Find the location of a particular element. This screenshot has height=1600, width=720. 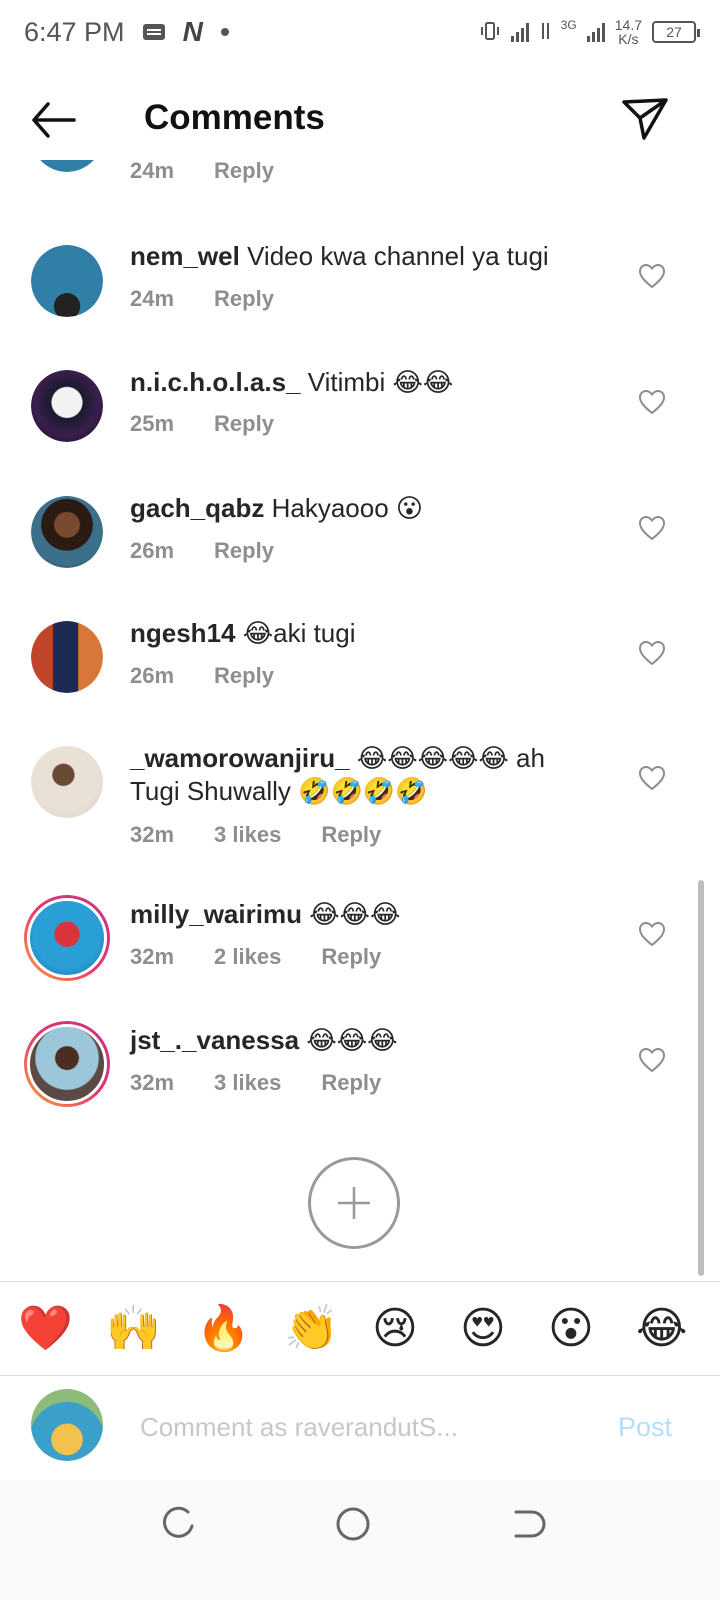

system-nav-bar is located at coordinates (360, 1540).